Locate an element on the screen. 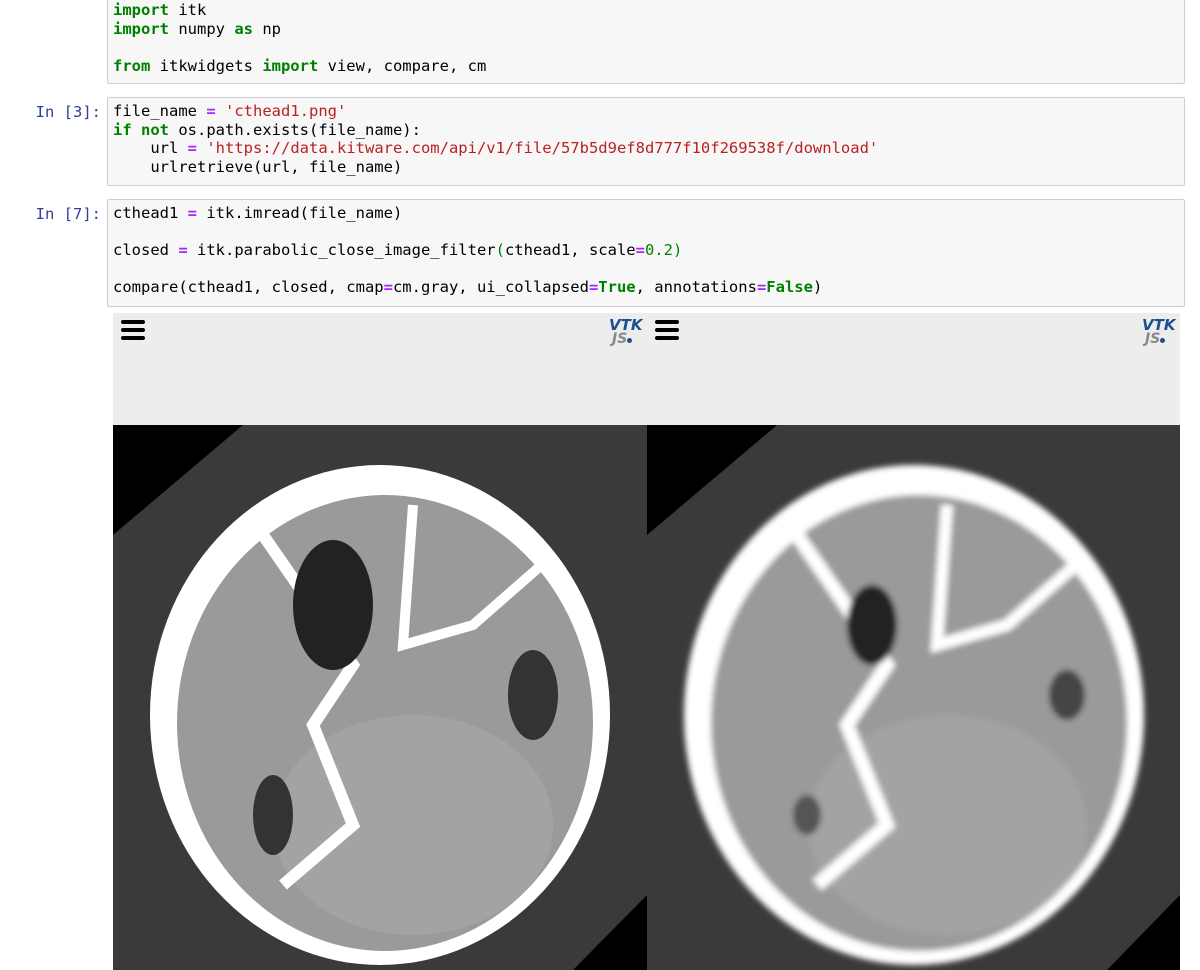 The height and width of the screenshot is (970, 1200). code-line: if not os.path.exists(file_name): is located at coordinates (646, 130).